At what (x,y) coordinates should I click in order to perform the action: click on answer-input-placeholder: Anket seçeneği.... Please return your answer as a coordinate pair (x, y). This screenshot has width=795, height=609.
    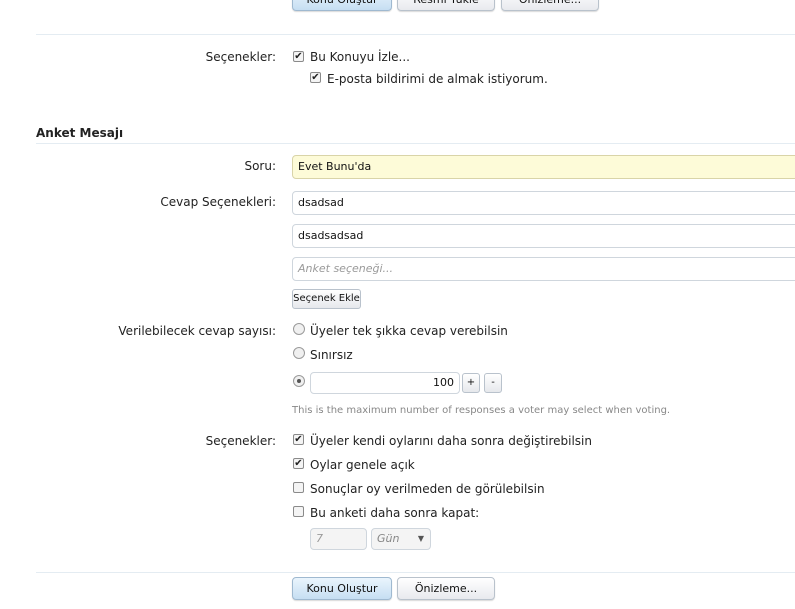
    Looking at the image, I should click on (543, 269).